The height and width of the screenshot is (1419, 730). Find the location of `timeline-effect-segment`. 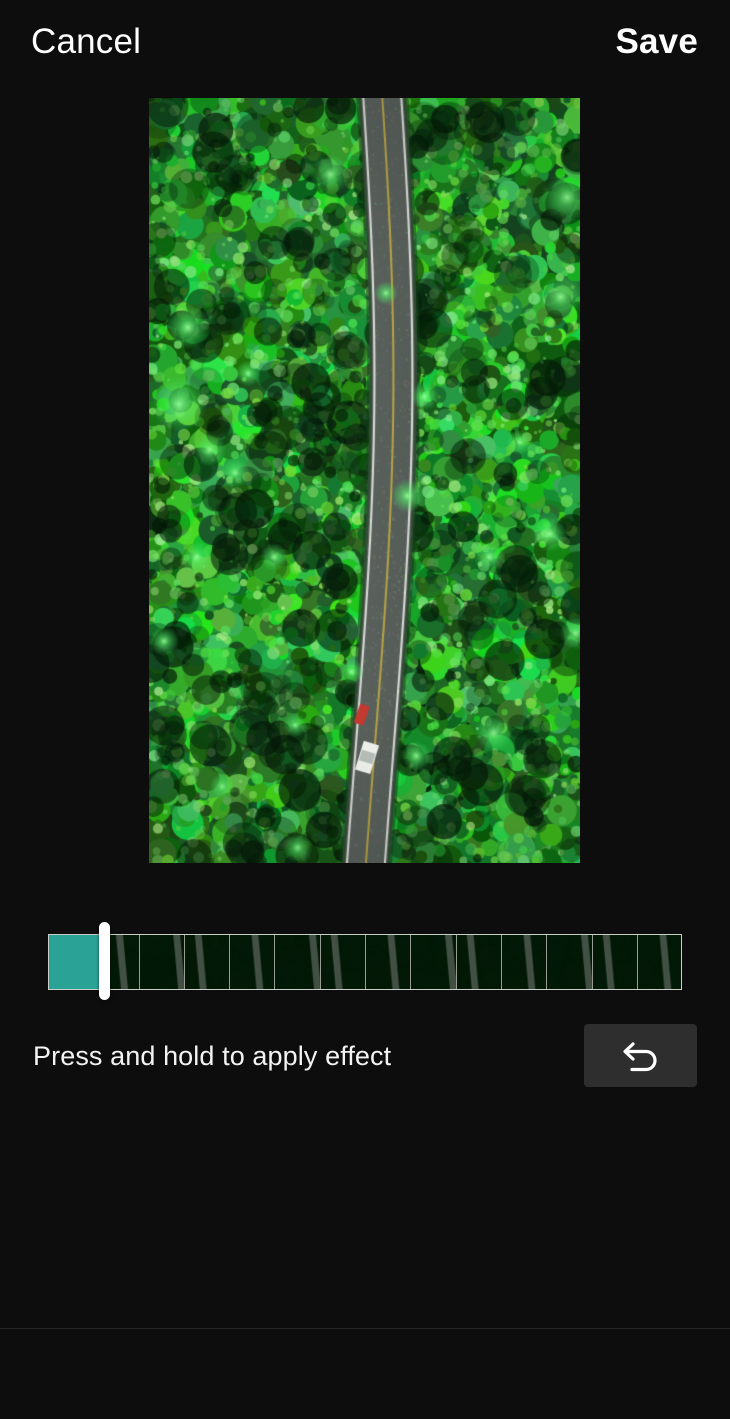

timeline-effect-segment is located at coordinates (78, 962).